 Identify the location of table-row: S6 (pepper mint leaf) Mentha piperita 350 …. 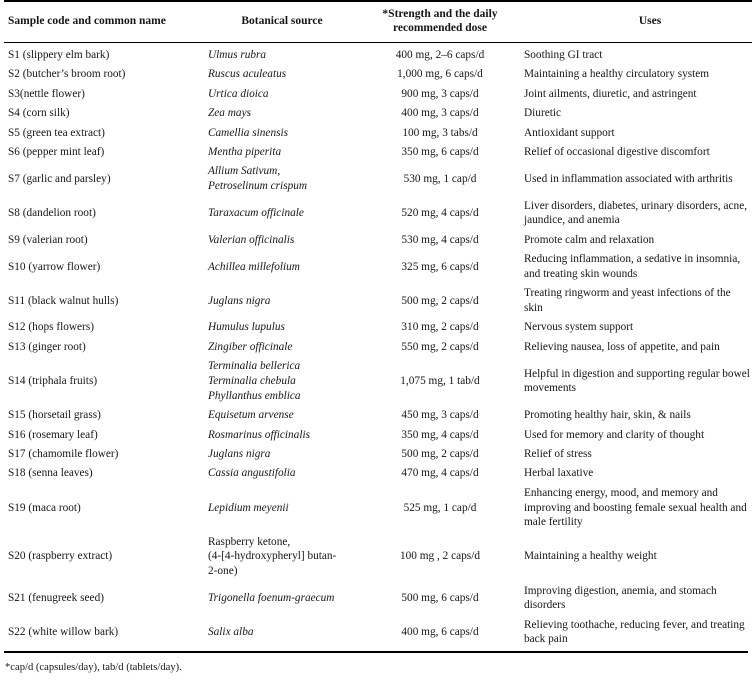
(378, 152).